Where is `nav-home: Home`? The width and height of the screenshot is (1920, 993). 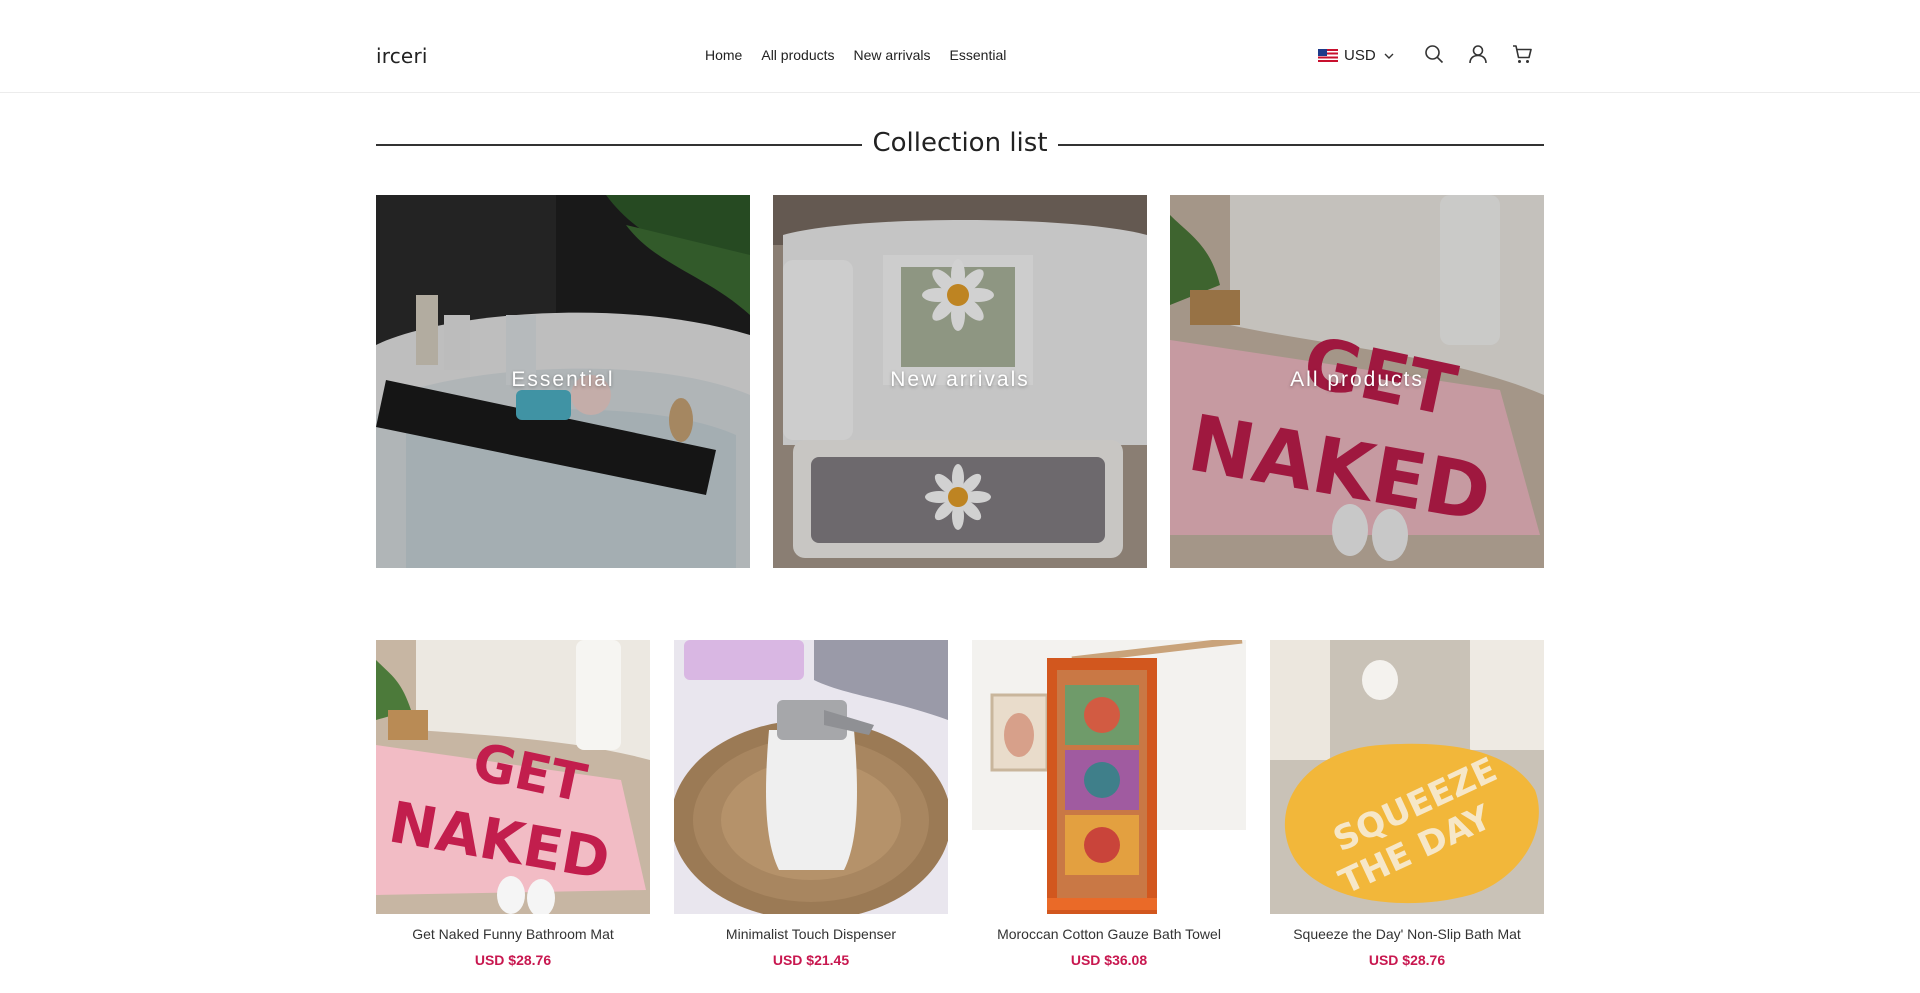
nav-home: Home is located at coordinates (723, 55).